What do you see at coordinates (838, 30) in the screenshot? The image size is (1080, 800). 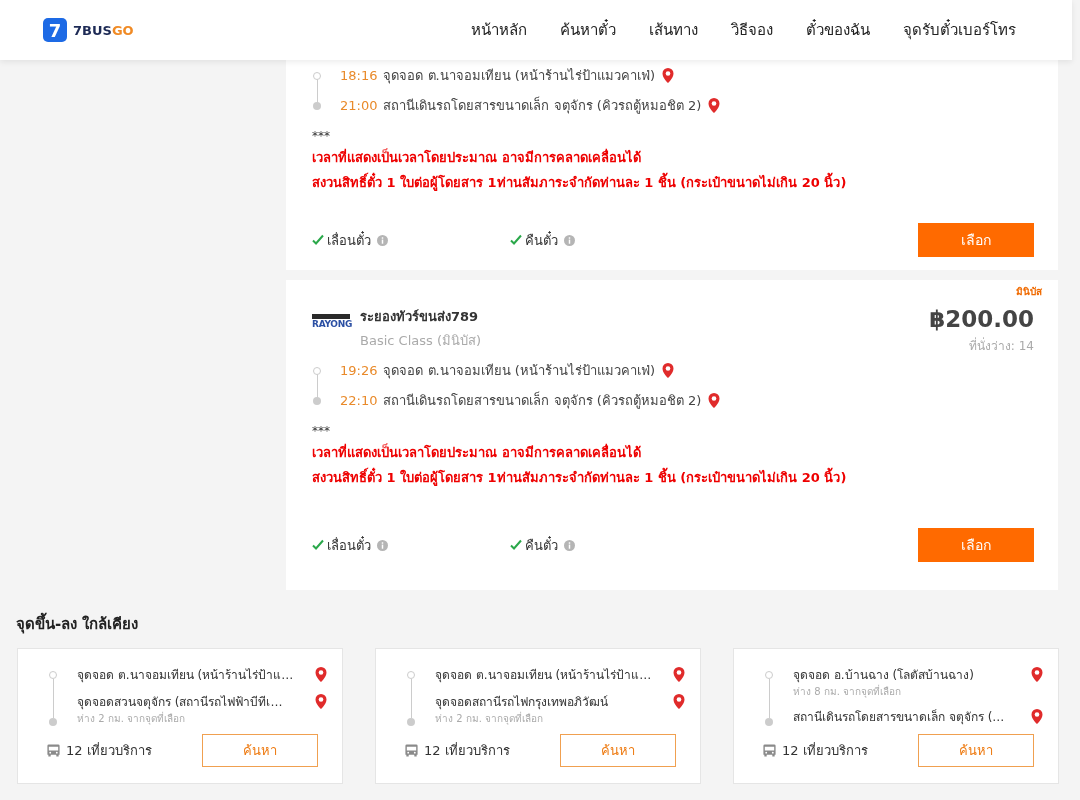 I see `nav-link: ตั๋วของฉัน` at bounding box center [838, 30].